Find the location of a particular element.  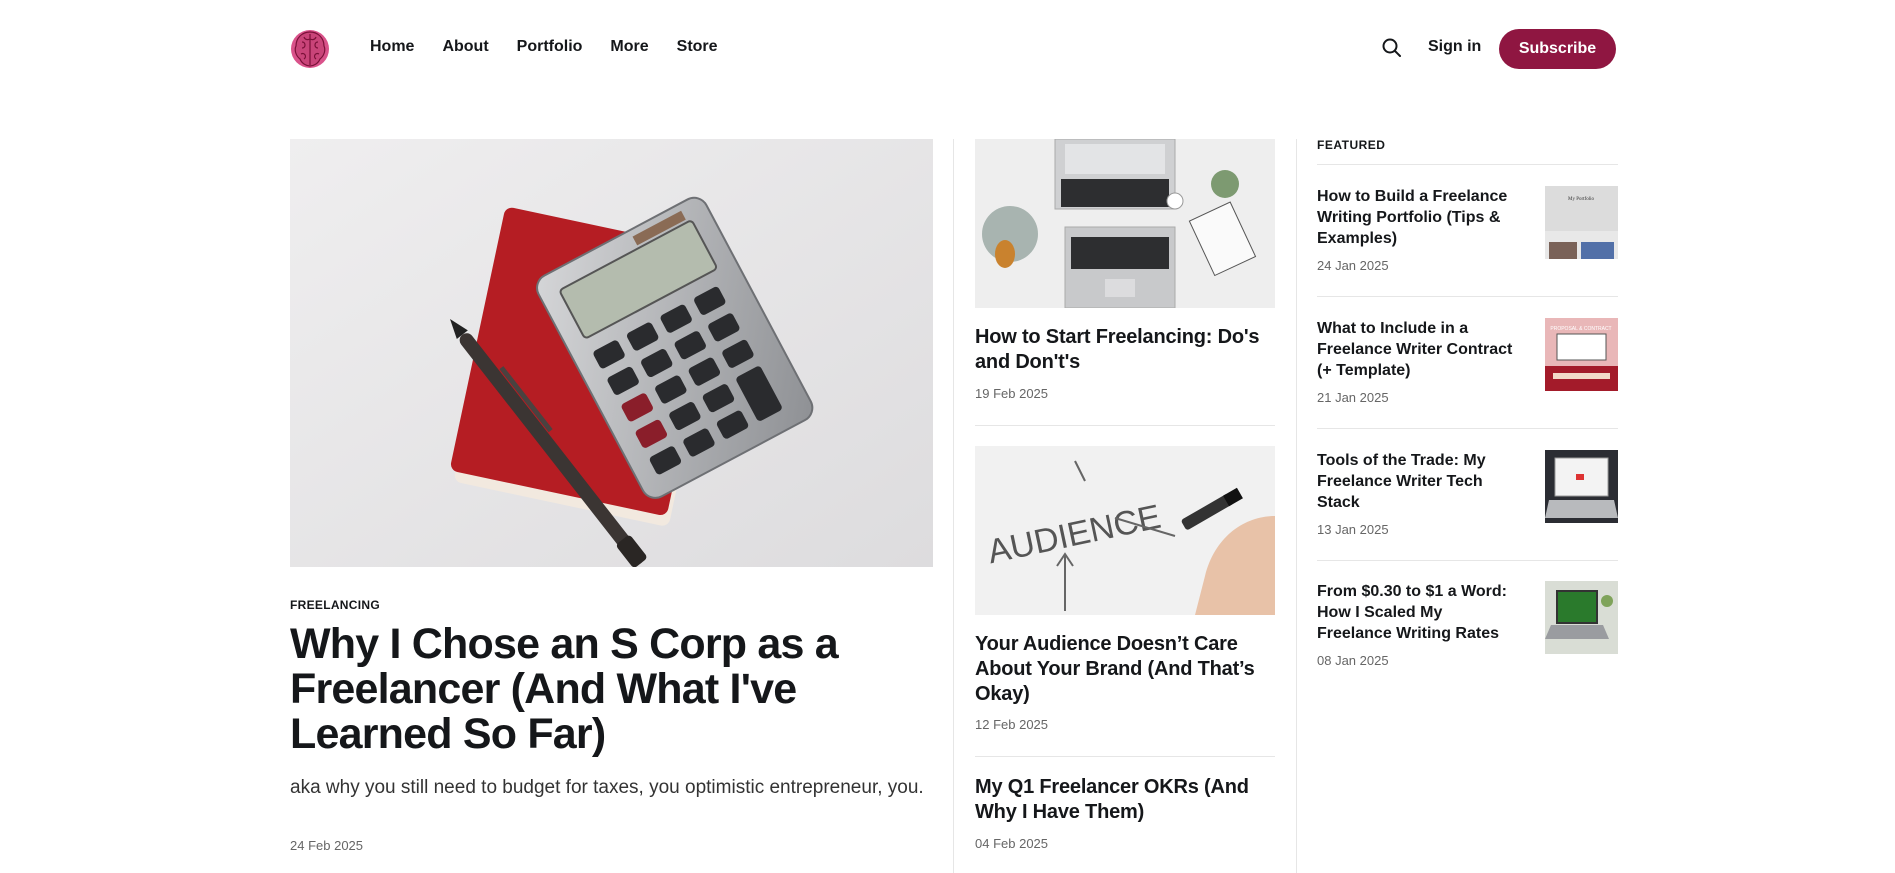

post-image-audience: AUDIENCE is located at coordinates (1125, 530).